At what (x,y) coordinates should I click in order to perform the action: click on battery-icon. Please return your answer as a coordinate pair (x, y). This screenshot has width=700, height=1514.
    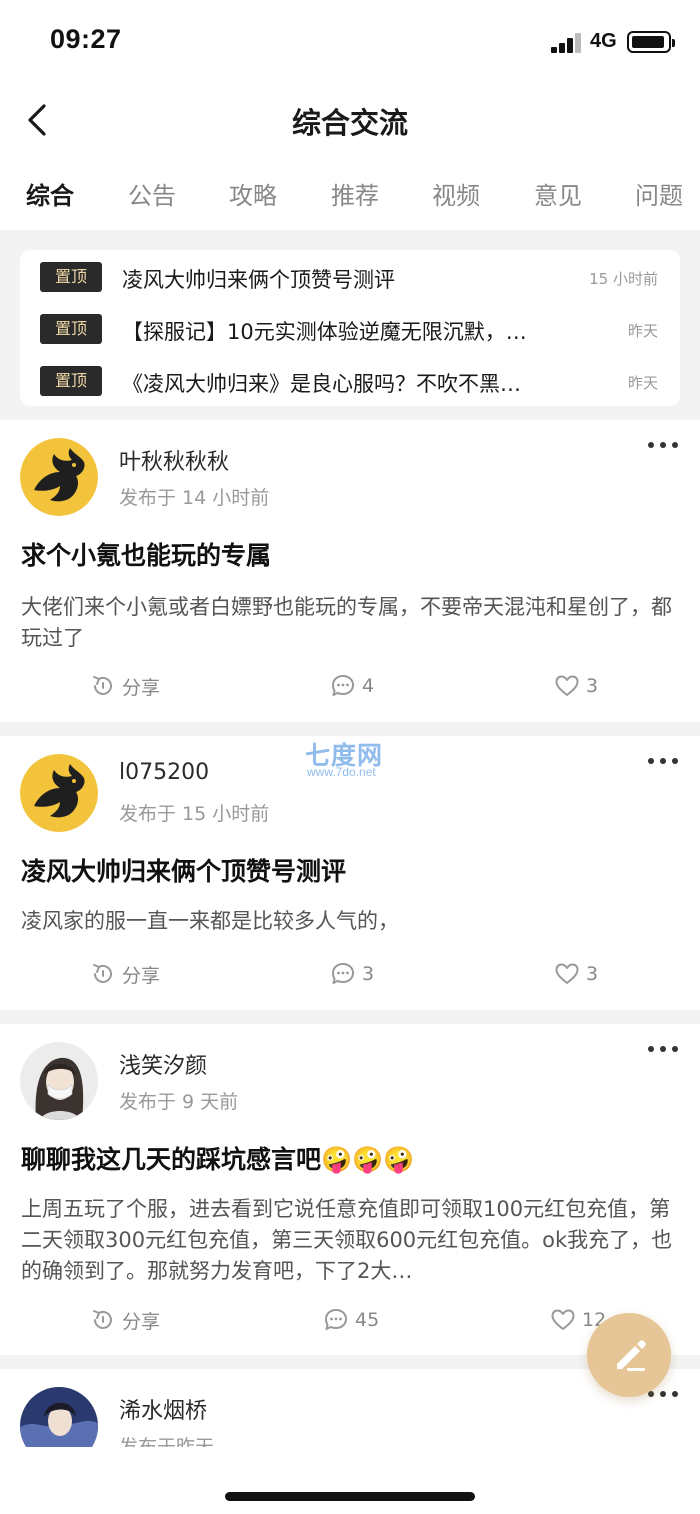
    Looking at the image, I should click on (651, 42).